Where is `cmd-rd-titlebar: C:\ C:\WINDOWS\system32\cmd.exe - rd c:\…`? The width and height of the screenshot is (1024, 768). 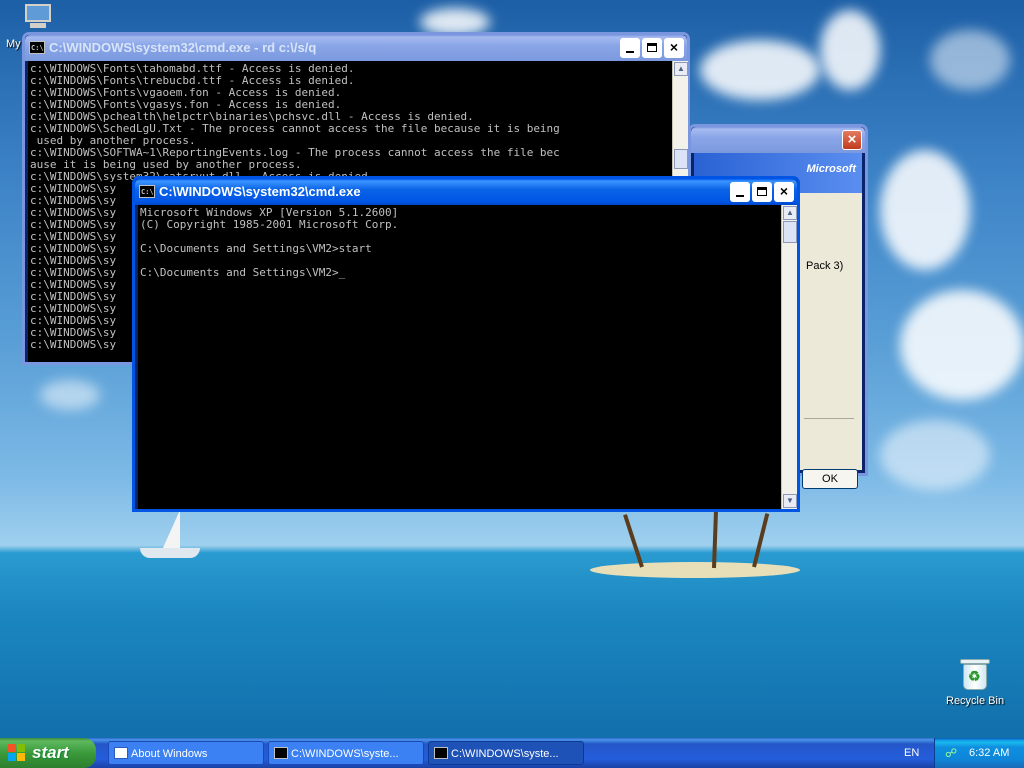 cmd-rd-titlebar: C:\ C:\WINDOWS\system32\cmd.exe - rd c:\… is located at coordinates (356, 48).